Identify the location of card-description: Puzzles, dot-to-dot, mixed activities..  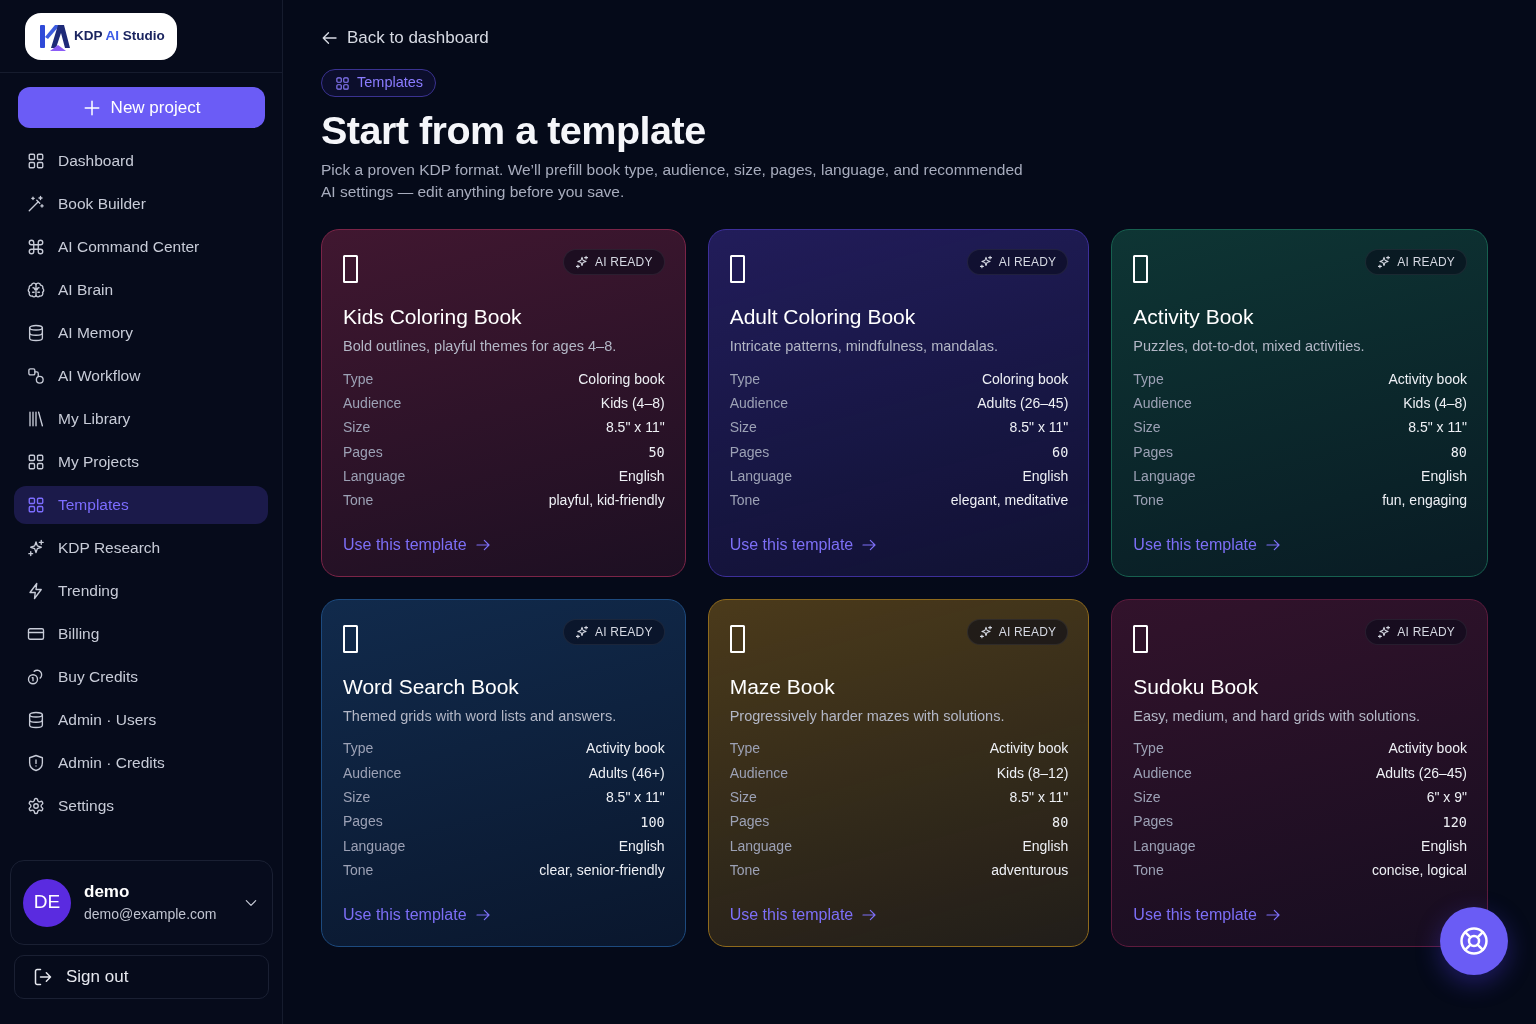
(1249, 346).